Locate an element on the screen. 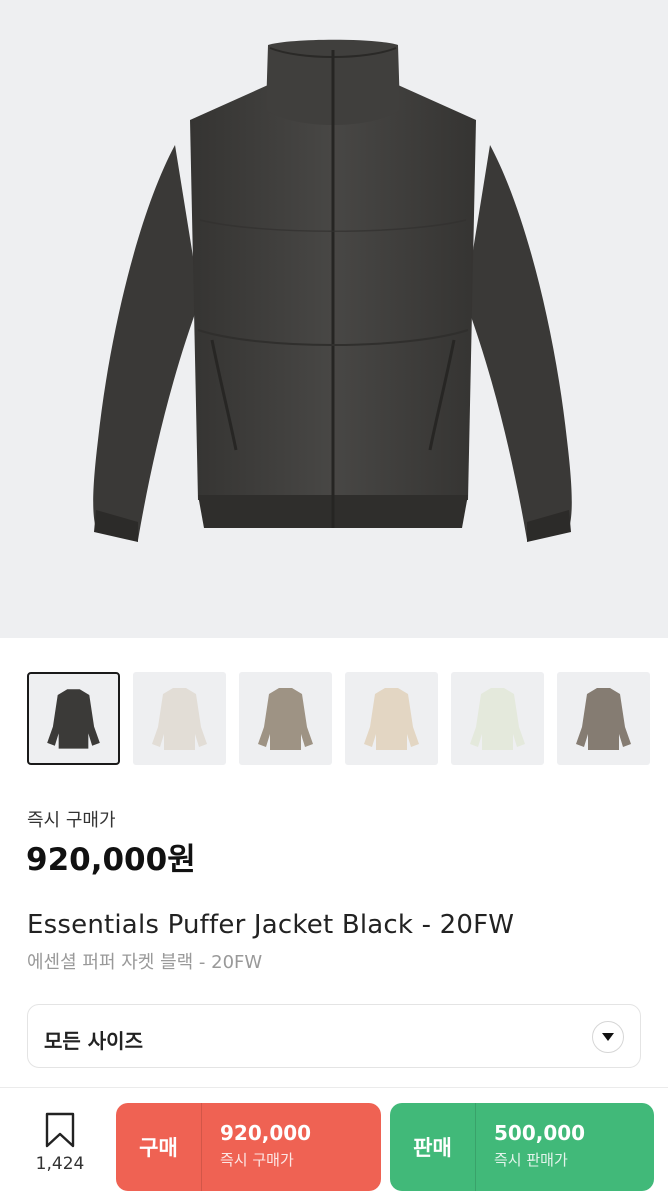  divider is located at coordinates (334, 1087).